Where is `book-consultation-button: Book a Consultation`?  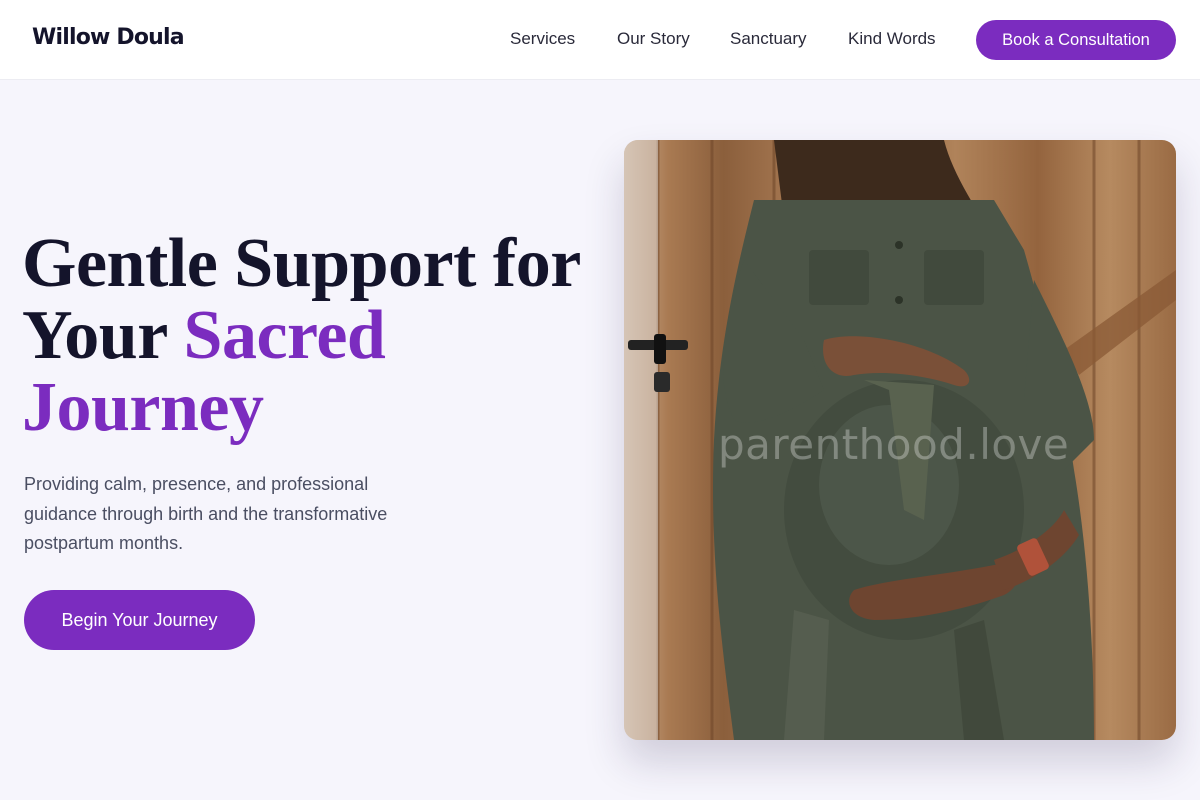
book-consultation-button: Book a Consultation is located at coordinates (1076, 40).